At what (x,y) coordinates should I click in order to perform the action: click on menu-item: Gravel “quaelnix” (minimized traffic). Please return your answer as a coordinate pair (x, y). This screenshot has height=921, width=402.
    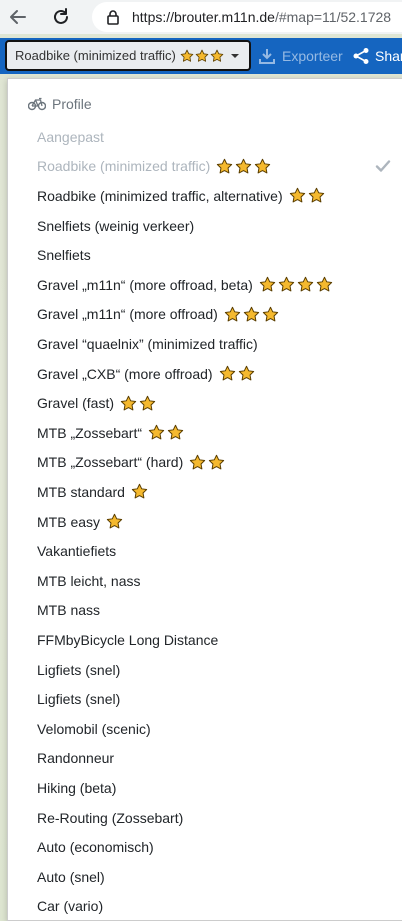
    Looking at the image, I should click on (205, 344).